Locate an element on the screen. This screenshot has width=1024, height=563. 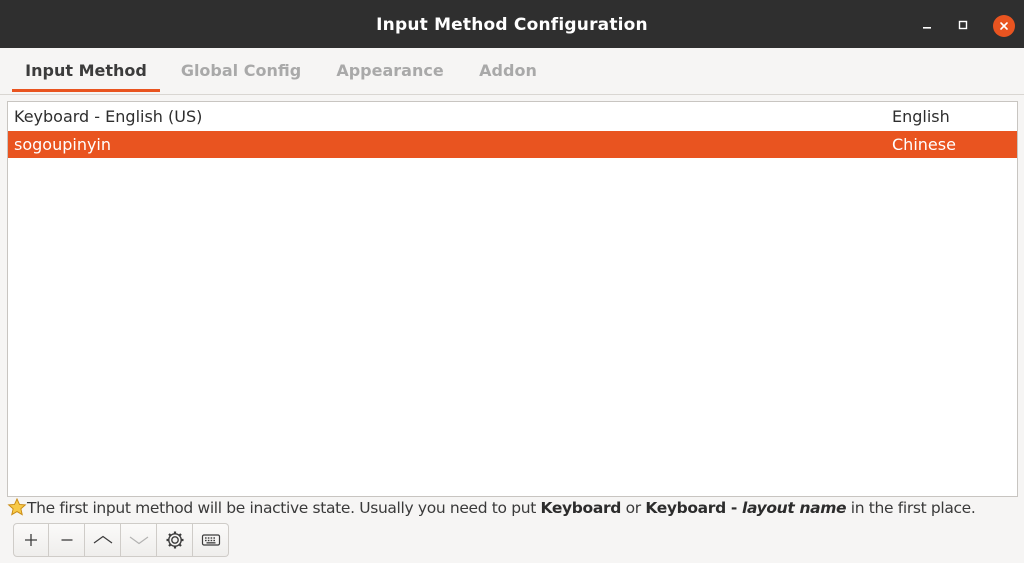
hint-italic-layout-name: layout name is located at coordinates (794, 508).